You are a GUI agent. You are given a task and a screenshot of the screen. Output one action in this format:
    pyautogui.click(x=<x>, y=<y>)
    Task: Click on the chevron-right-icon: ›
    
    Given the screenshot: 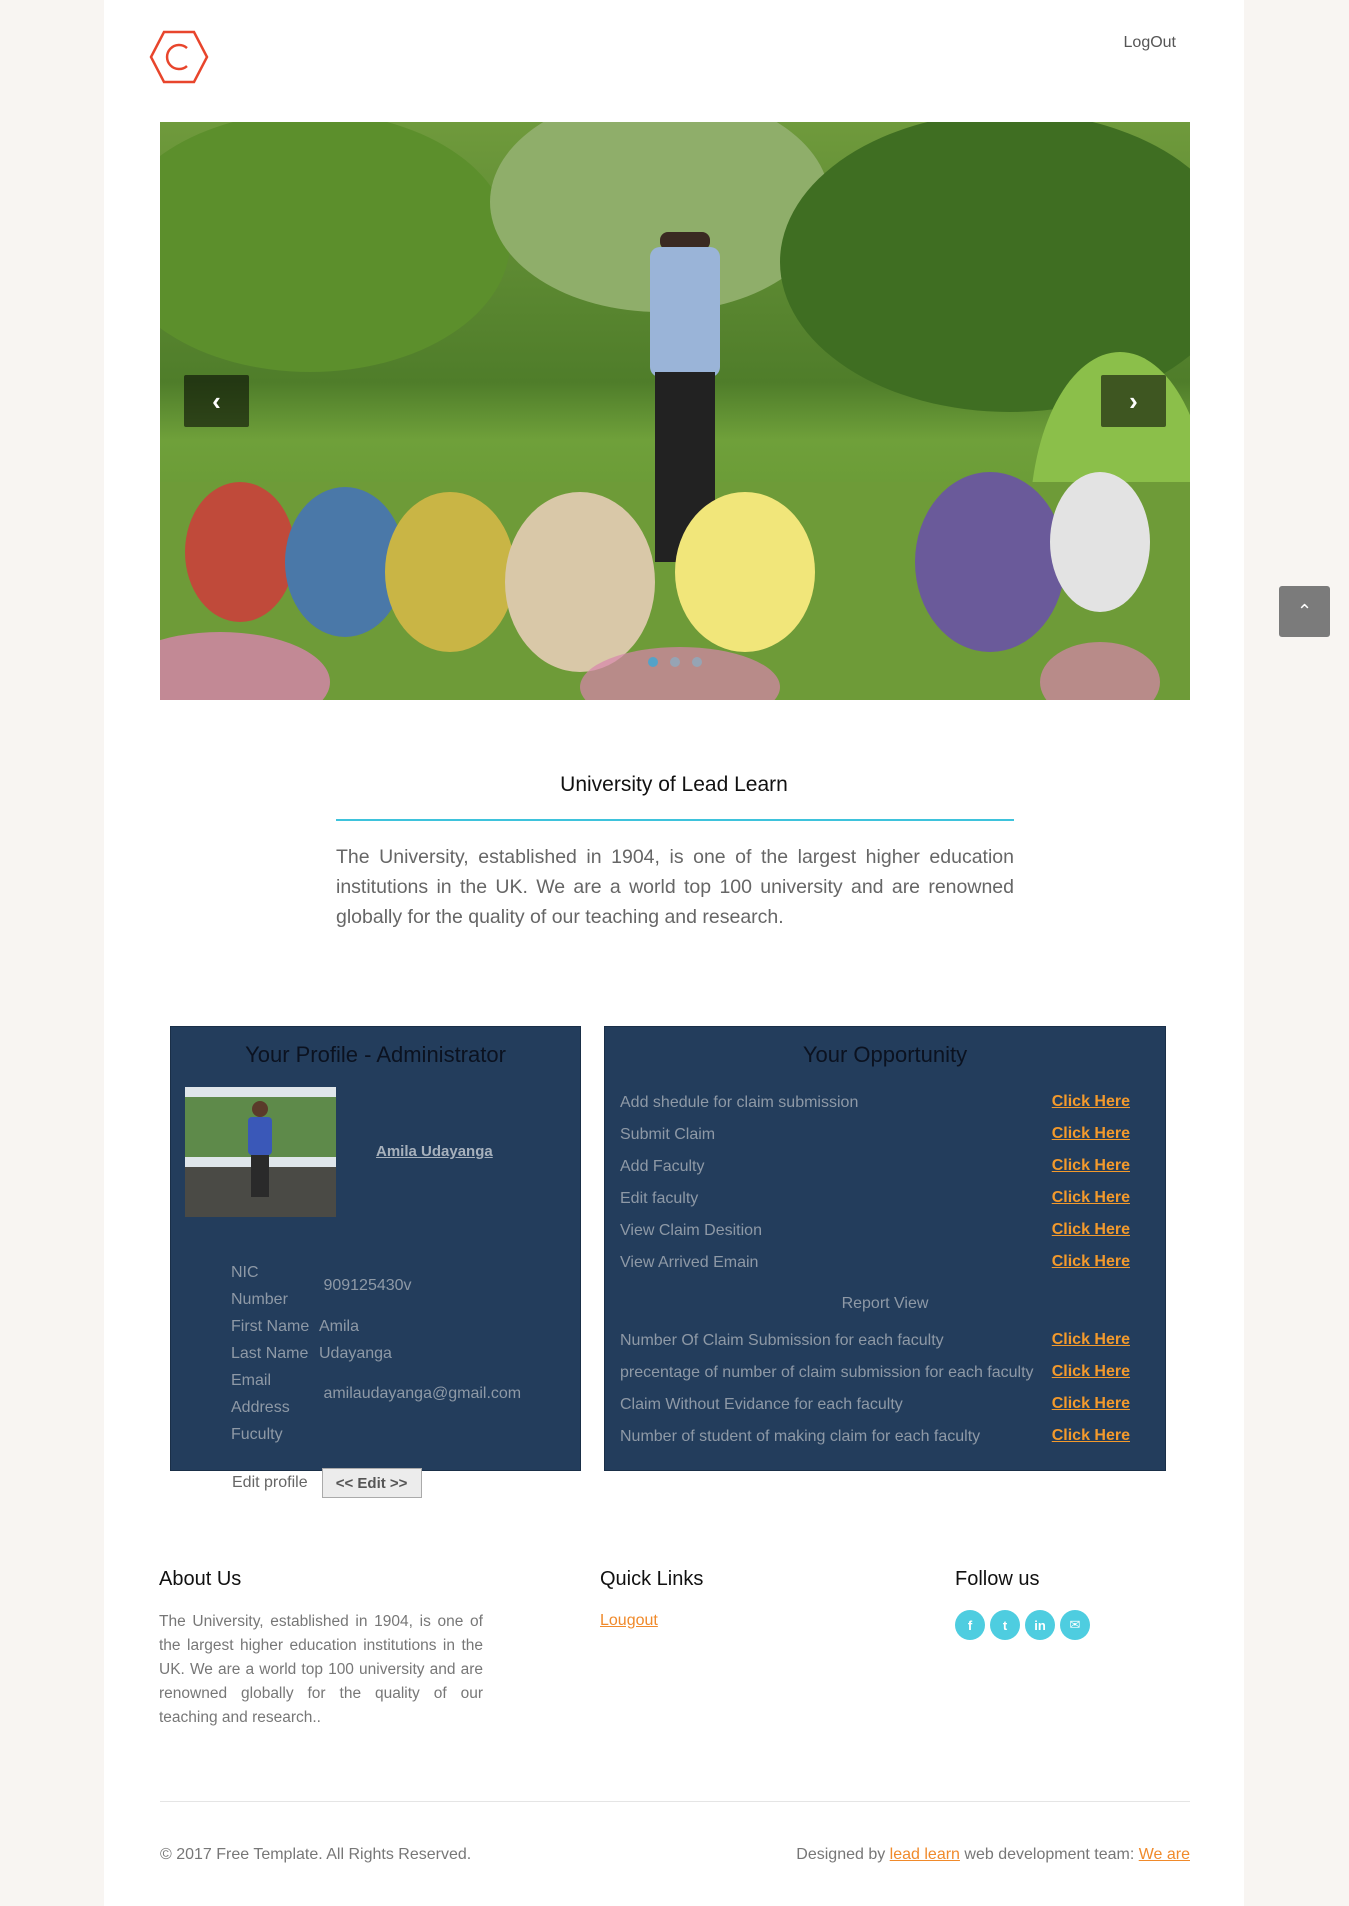 What is the action you would take?
    pyautogui.click(x=1133, y=400)
    